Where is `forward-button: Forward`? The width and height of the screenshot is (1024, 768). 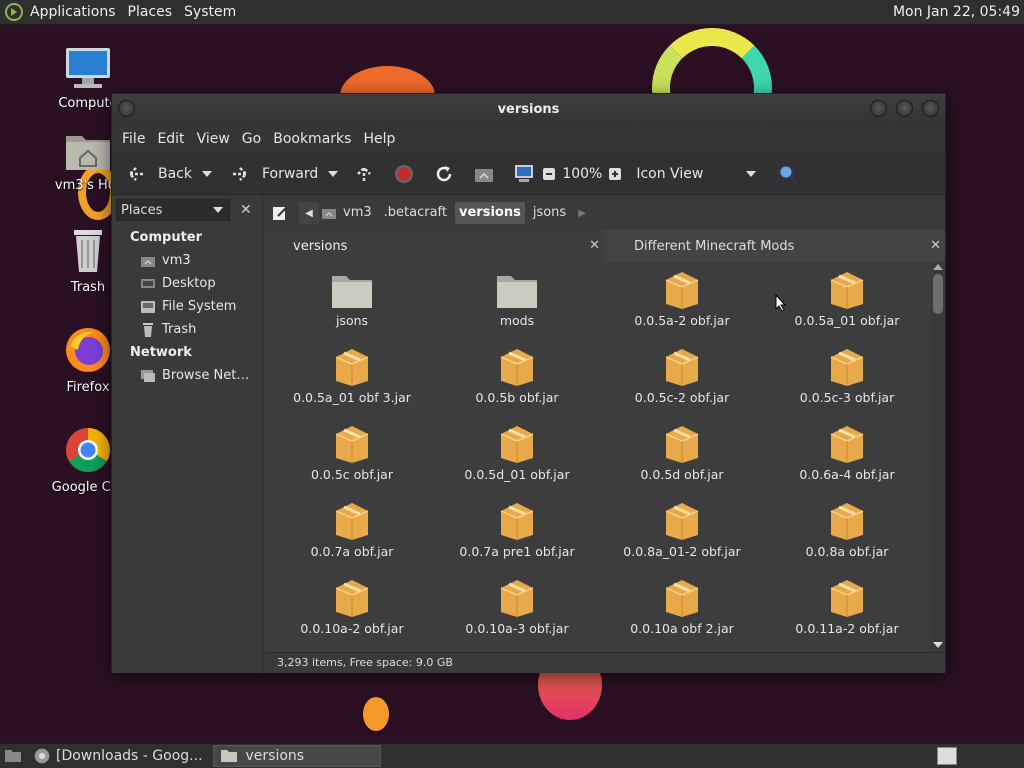 forward-button: Forward is located at coordinates (273, 174).